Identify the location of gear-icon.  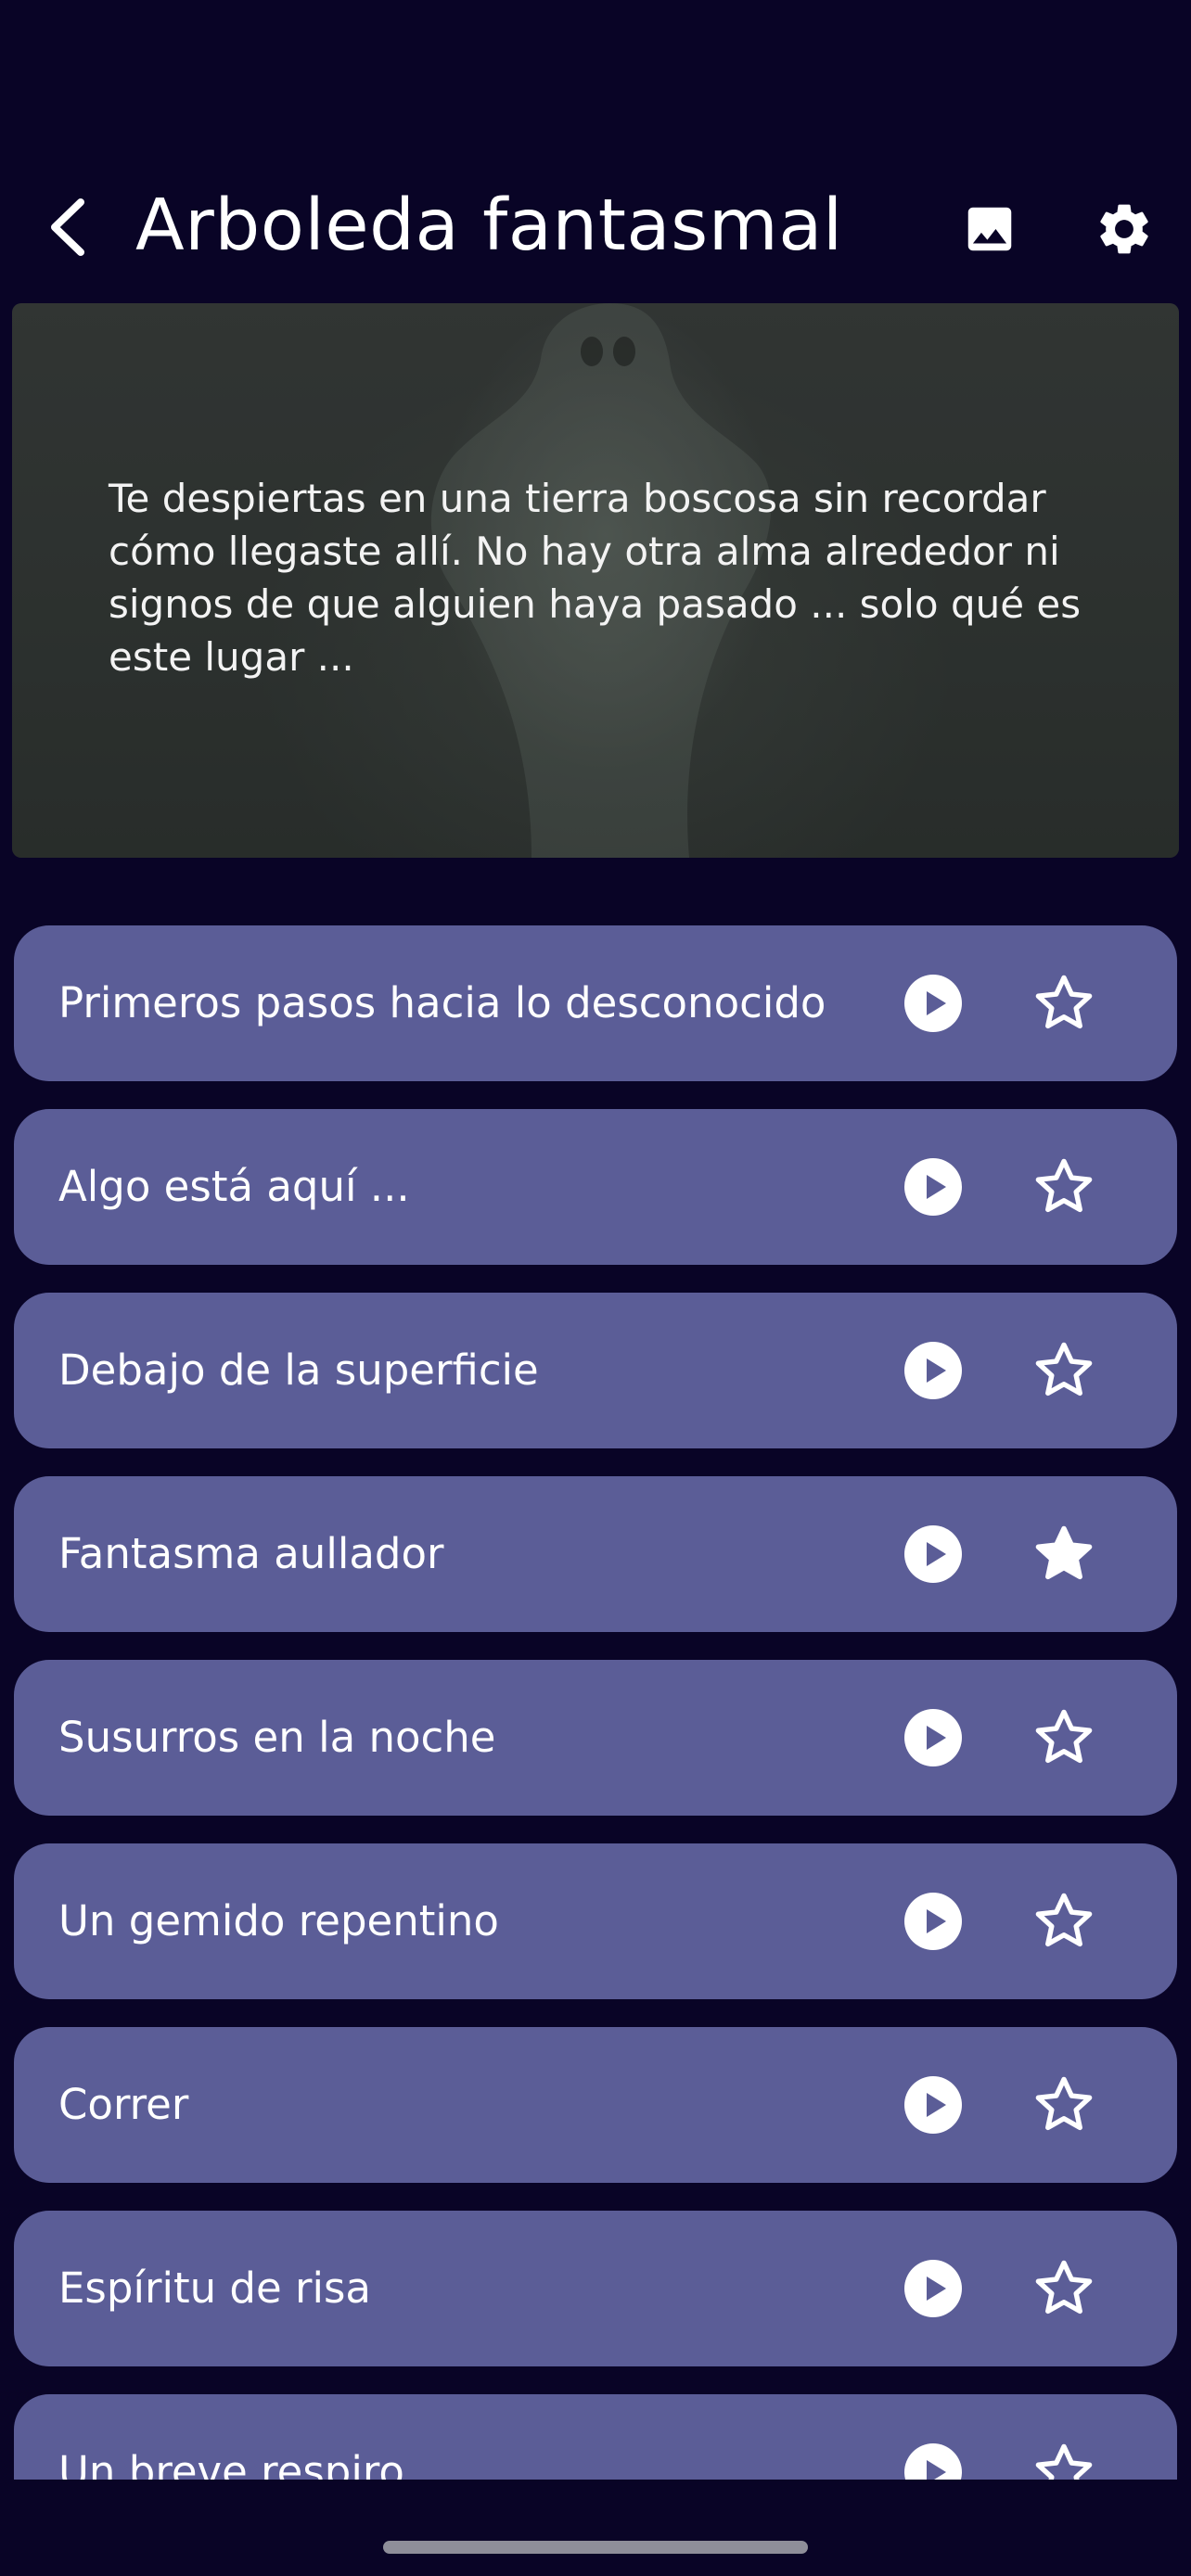
(1124, 229).